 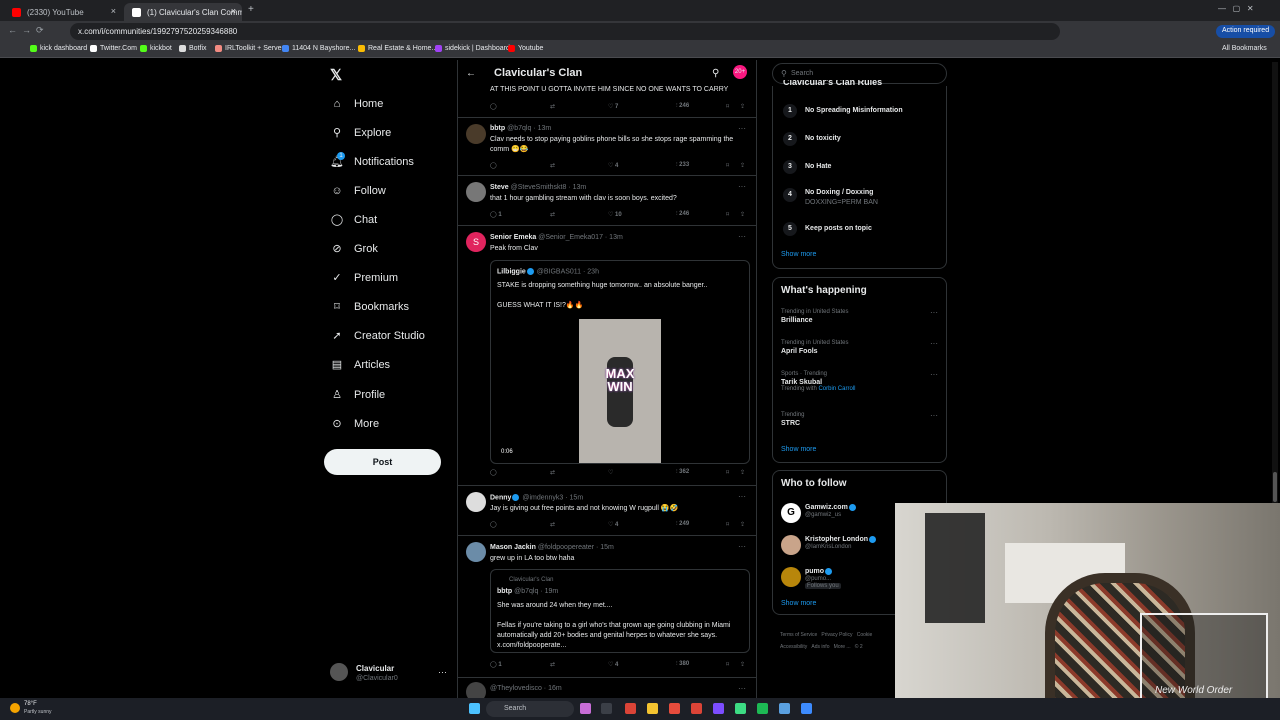 I want to click on chrome-icon, so click(x=630, y=708).